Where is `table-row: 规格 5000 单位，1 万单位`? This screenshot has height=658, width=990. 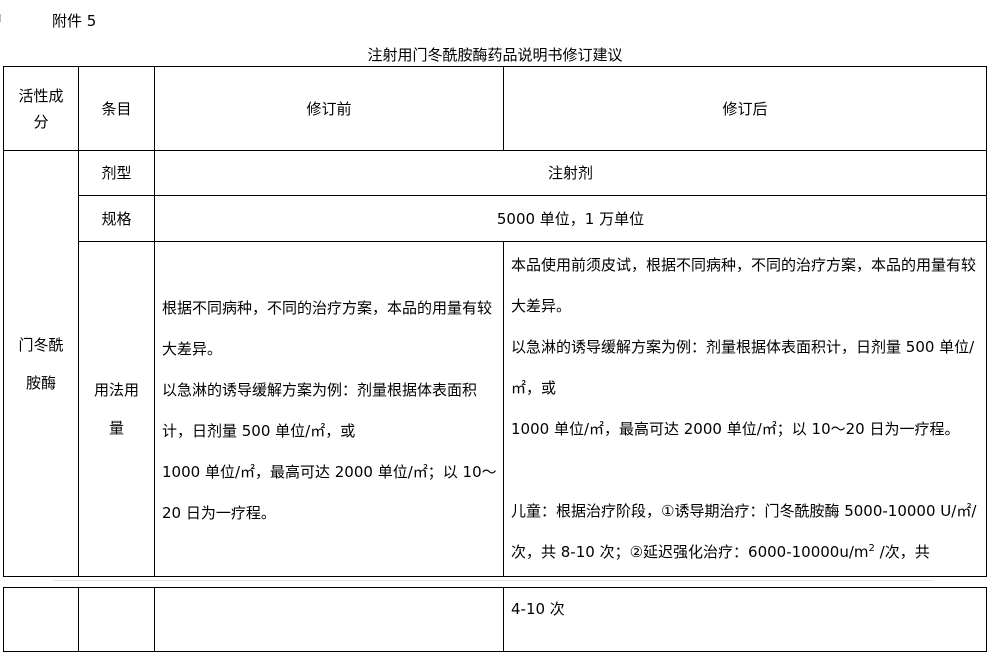 table-row: 规格 5000 单位，1 万单位 is located at coordinates (495, 218).